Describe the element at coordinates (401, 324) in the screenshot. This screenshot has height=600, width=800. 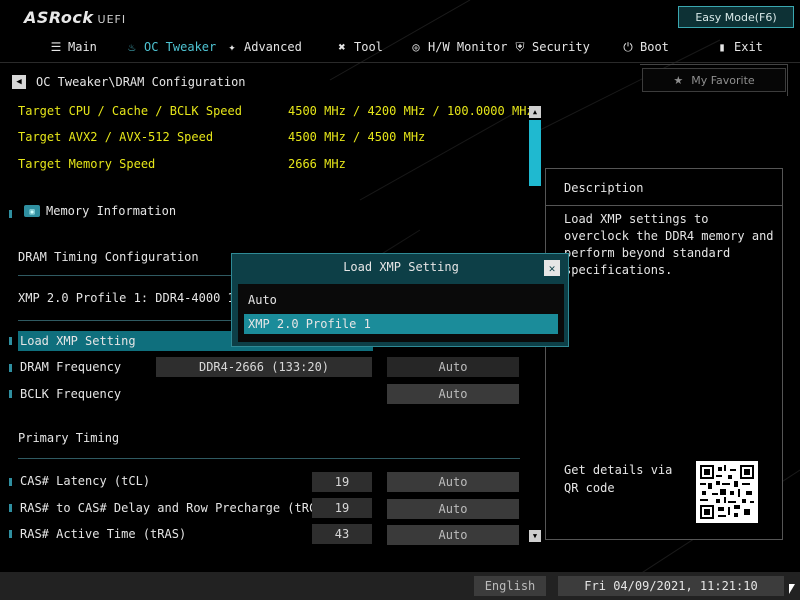
I see `option-xmp-profile-1: XMP 2.0 Profile 1` at that location.